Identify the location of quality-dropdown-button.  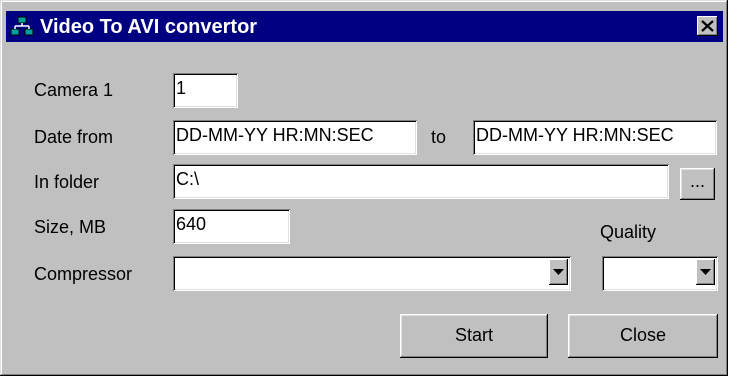
(705, 272).